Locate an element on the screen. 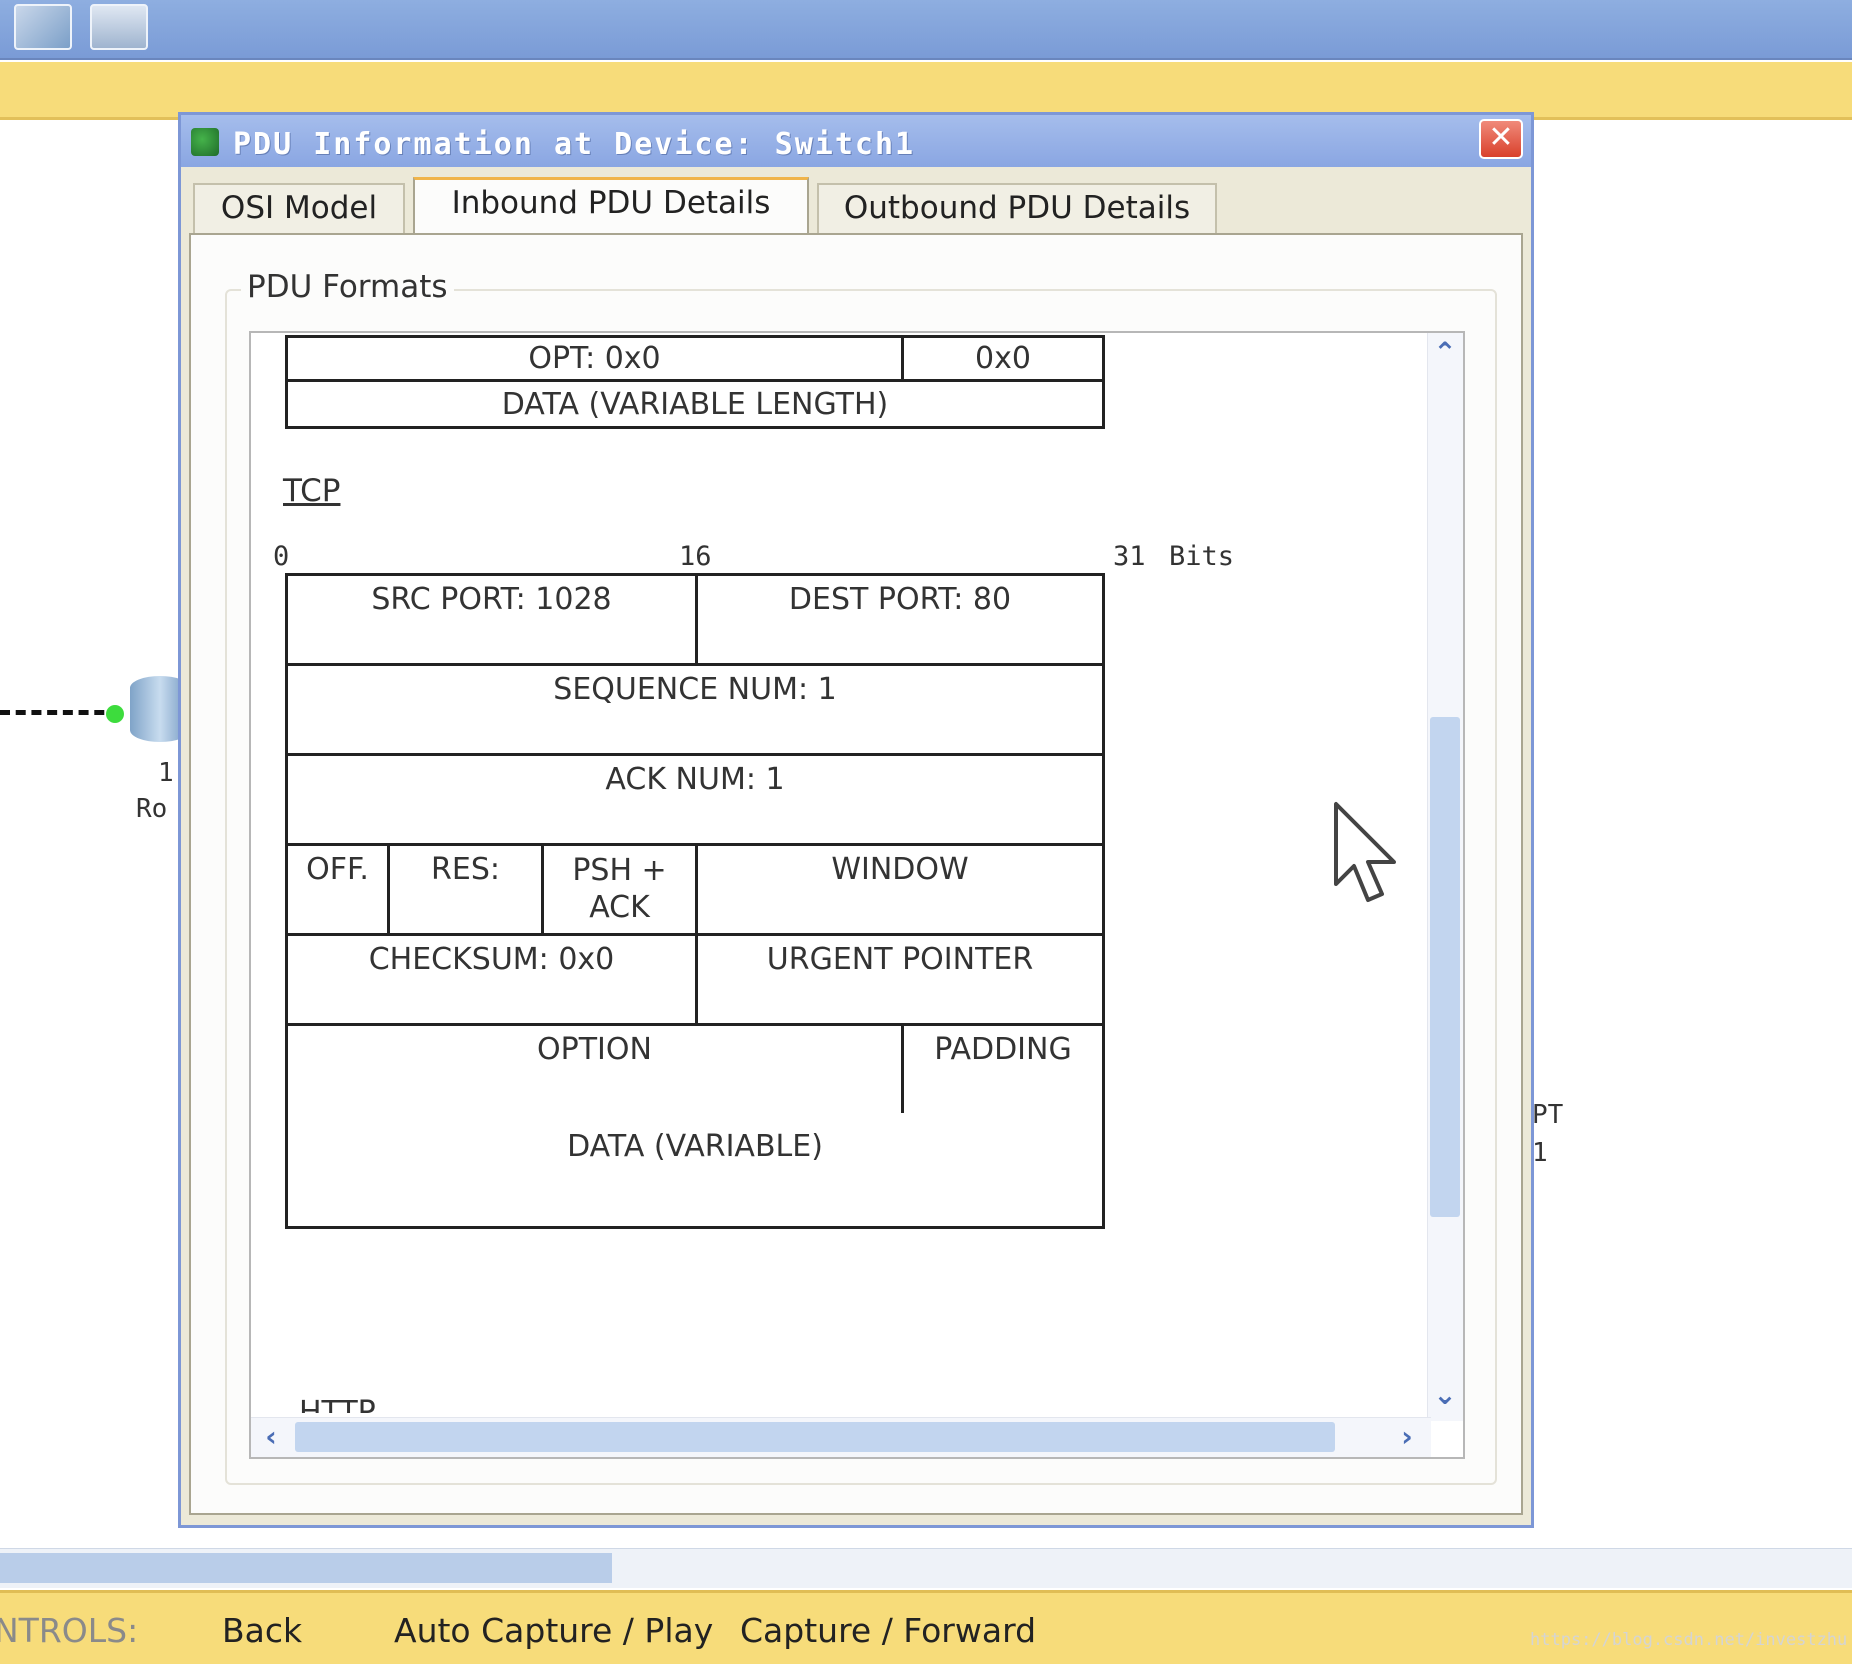  ip-header-table: OPT: 0x0 0x0 DATA (VARIABLE LENGTH) is located at coordinates (695, 382).